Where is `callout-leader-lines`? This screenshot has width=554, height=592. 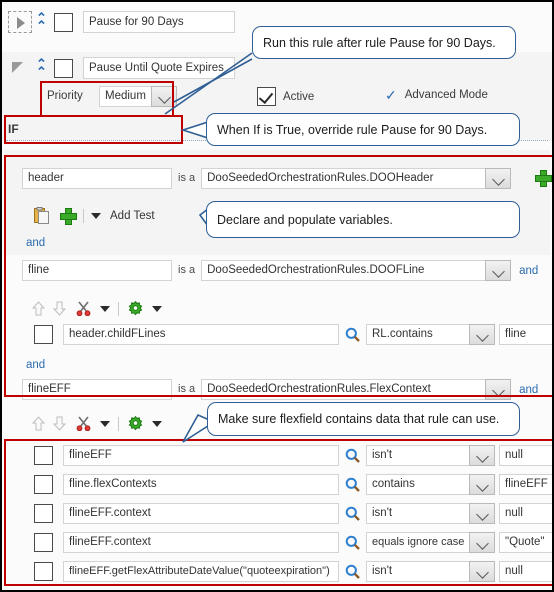 callout-leader-lines is located at coordinates (208, 247).